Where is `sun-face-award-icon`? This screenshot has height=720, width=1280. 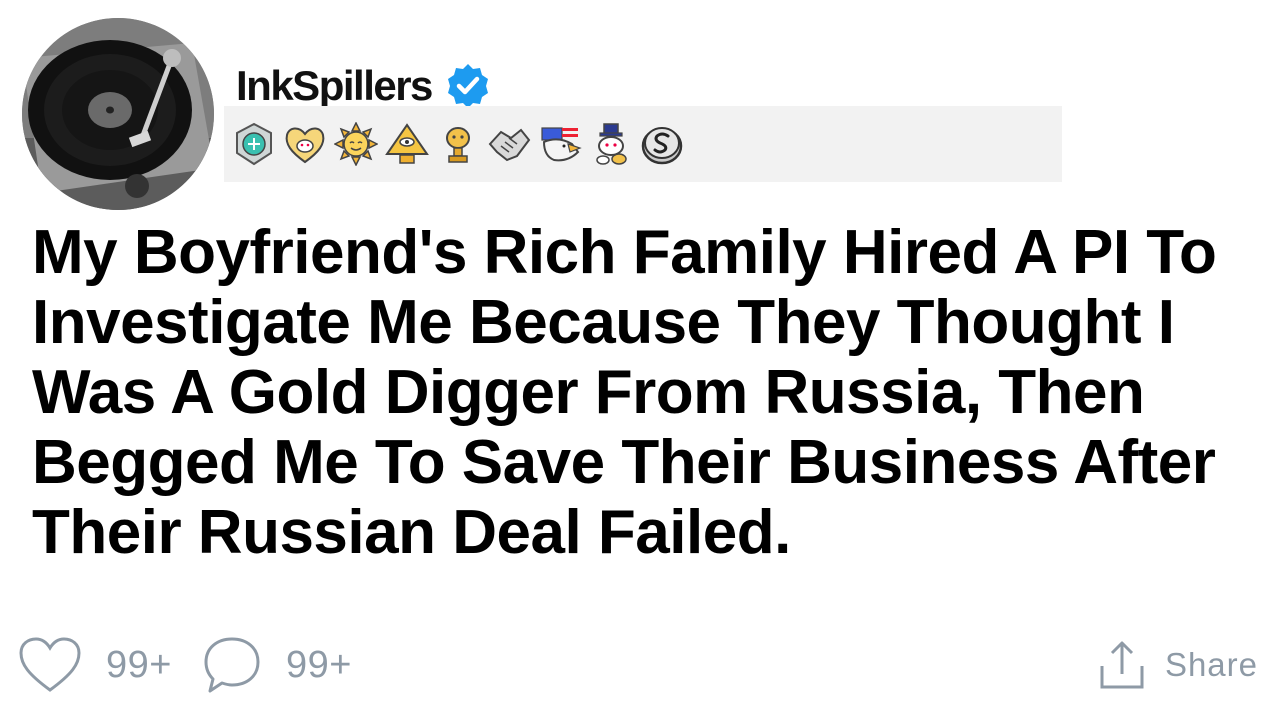
sun-face-award-icon is located at coordinates (356, 144).